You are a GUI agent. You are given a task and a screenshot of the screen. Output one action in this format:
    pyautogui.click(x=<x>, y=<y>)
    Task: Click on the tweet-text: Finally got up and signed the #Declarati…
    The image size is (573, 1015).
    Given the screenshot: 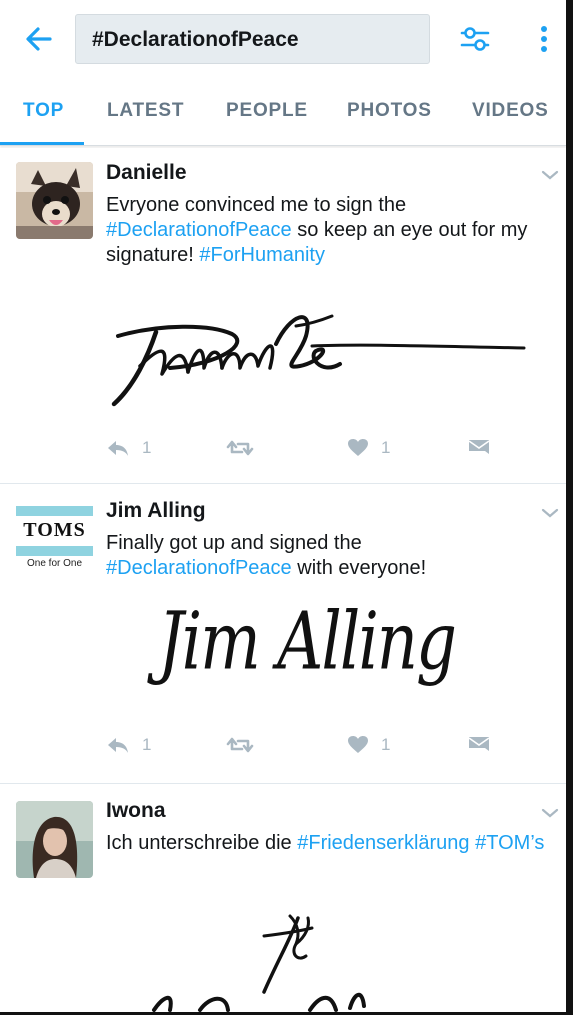 What is the action you would take?
    pyautogui.click(x=326, y=556)
    